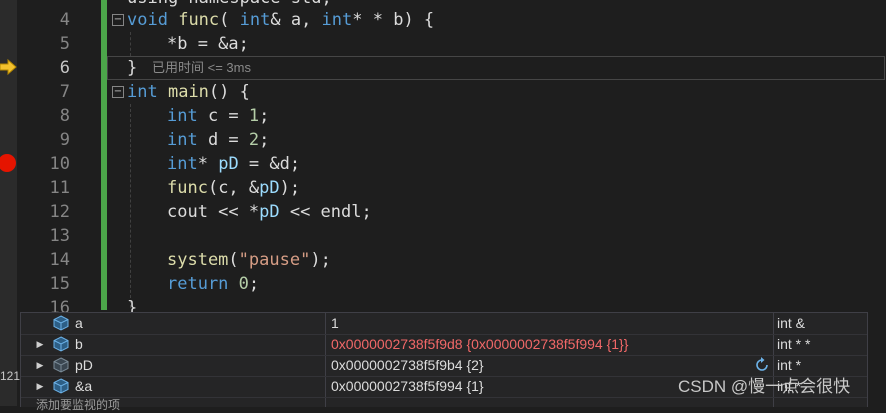  Describe the element at coordinates (79, 344) in the screenshot. I see `watch-name: b` at that location.